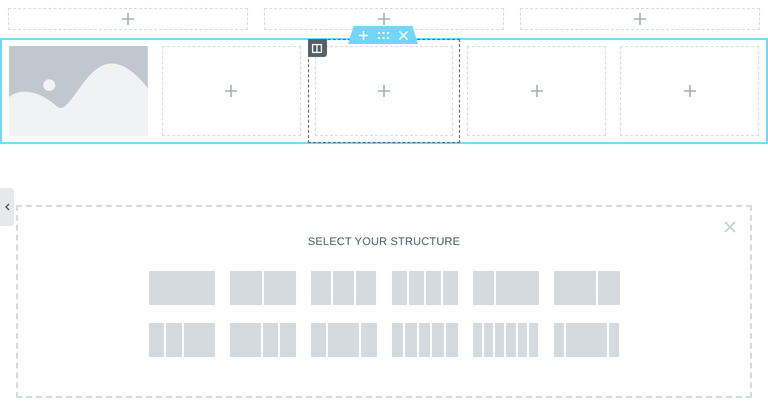 The width and height of the screenshot is (768, 414). I want to click on columns-icon, so click(317, 48).